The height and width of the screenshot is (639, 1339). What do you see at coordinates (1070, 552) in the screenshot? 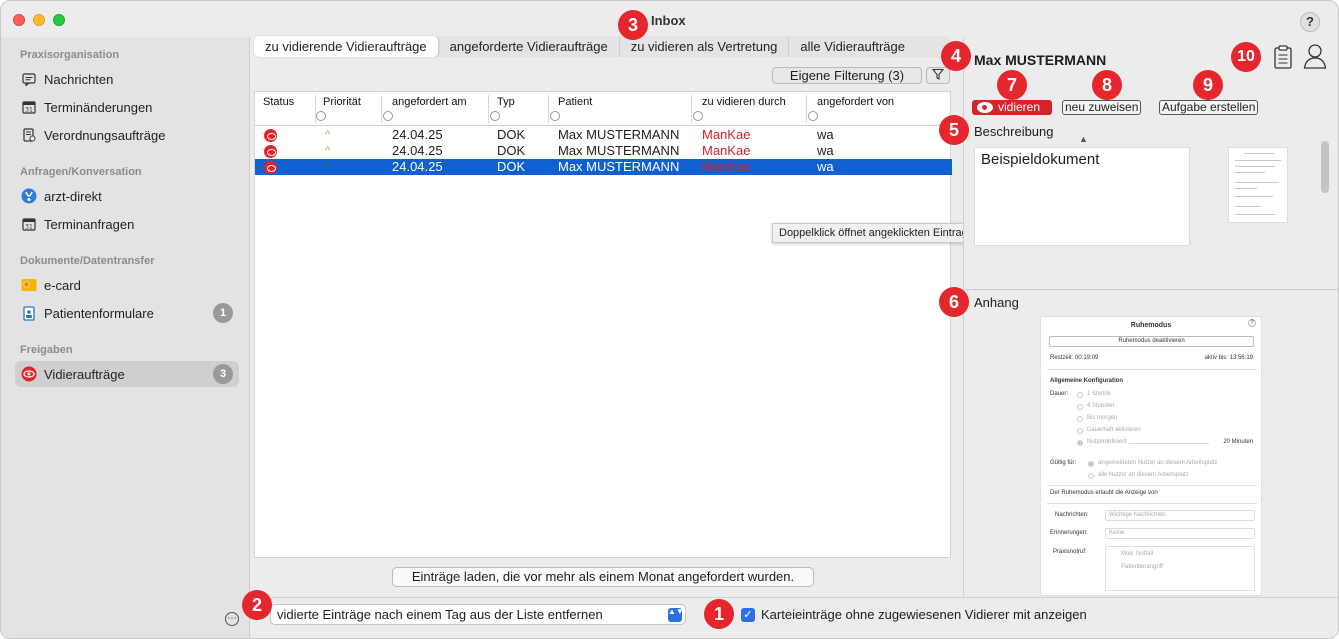
I see `preview-emergency: Praxisnotruf:` at bounding box center [1070, 552].